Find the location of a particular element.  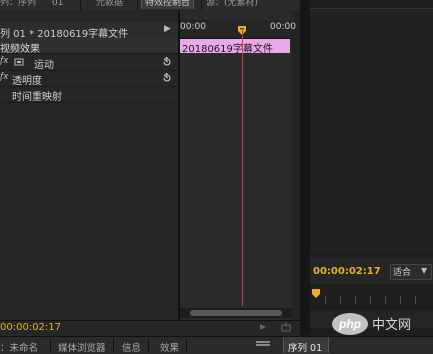

panel-divider is located at coordinates (305, 167).